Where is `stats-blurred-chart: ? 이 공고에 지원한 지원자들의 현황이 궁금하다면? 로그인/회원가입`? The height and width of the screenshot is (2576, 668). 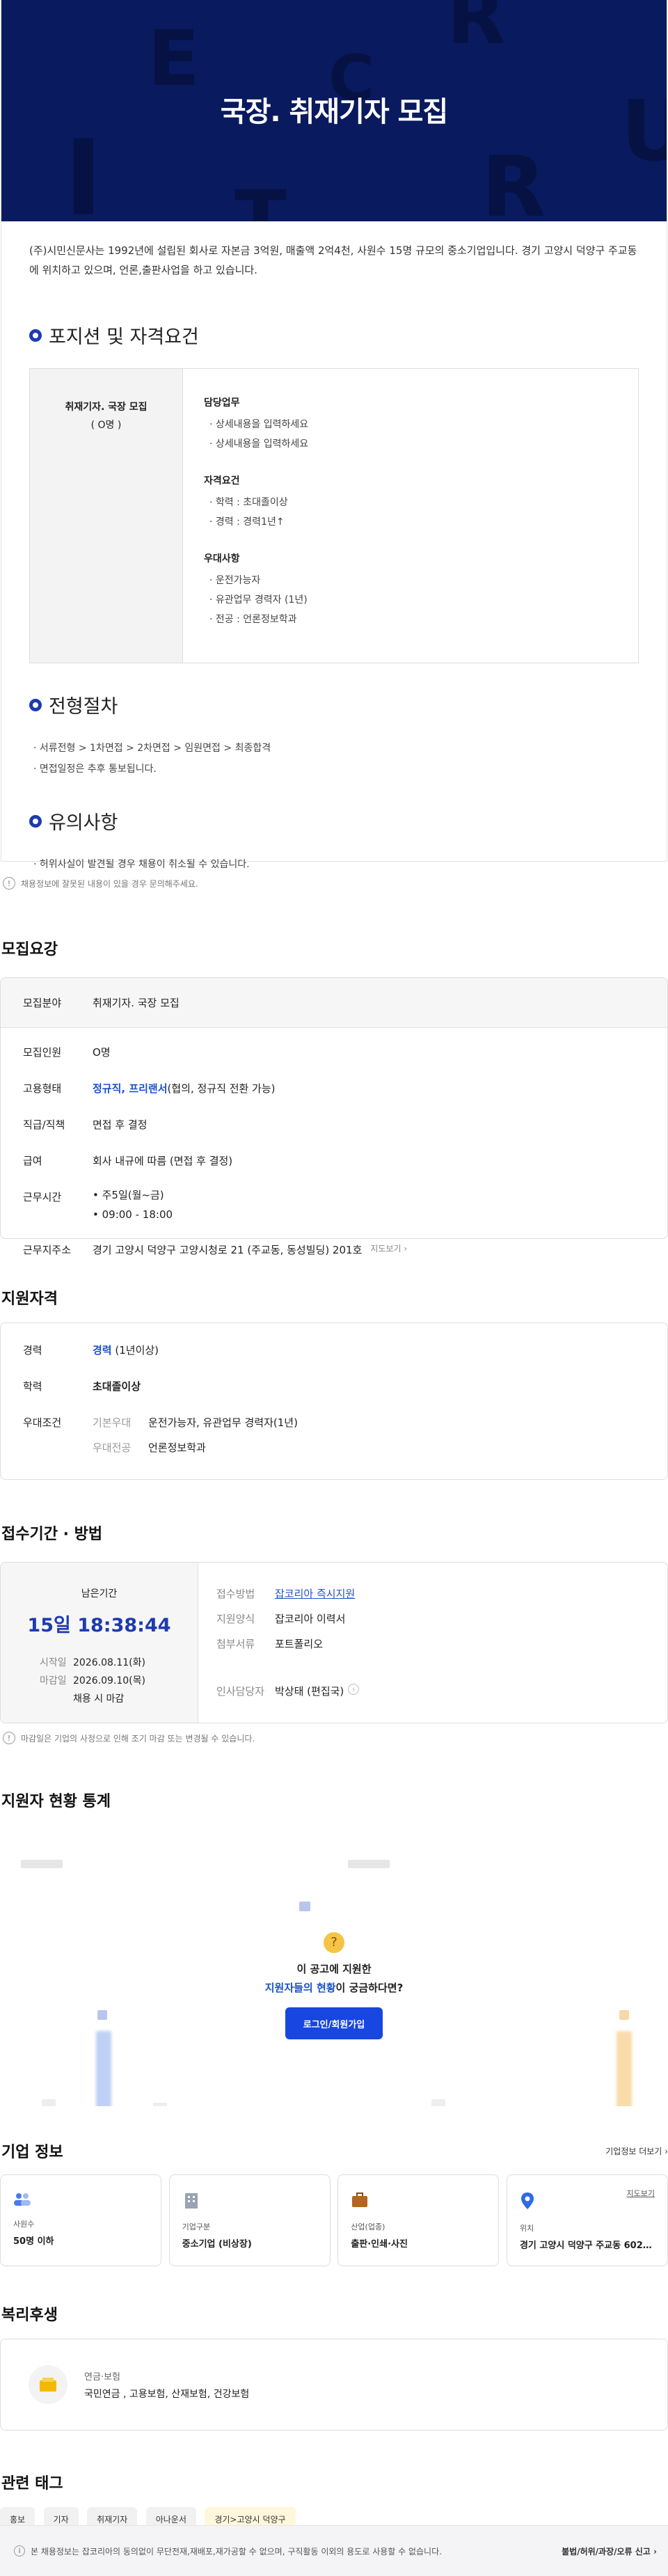 stats-blurred-chart: ? 이 공고에 지원한 지원자들의 현황이 궁금하다면? 로그인/회원가입 is located at coordinates (334, 1967).